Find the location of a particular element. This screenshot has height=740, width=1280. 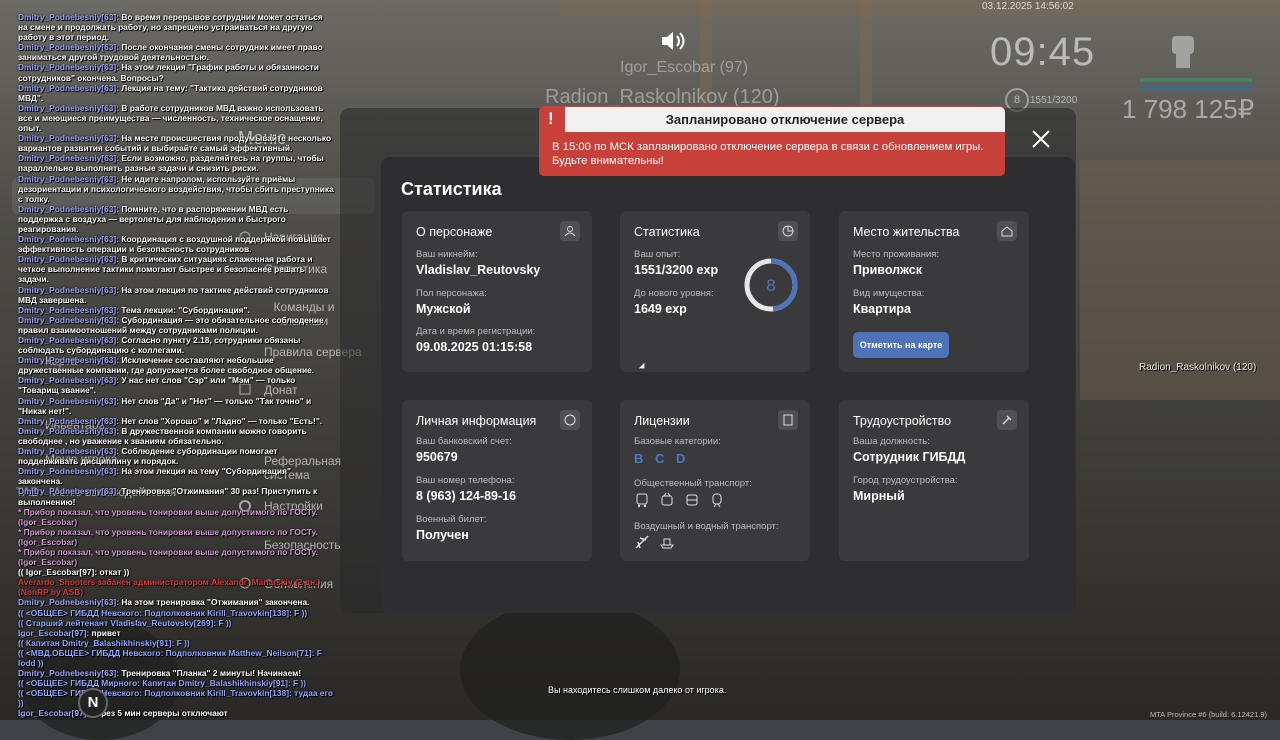

card-title: Место жительства is located at coordinates (906, 232).